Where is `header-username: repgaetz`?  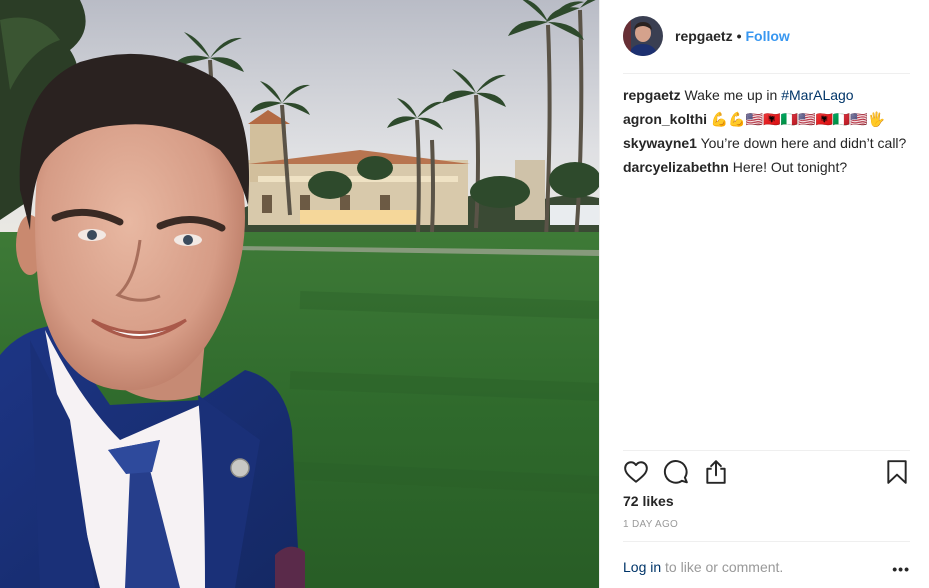
header-username: repgaetz is located at coordinates (704, 36).